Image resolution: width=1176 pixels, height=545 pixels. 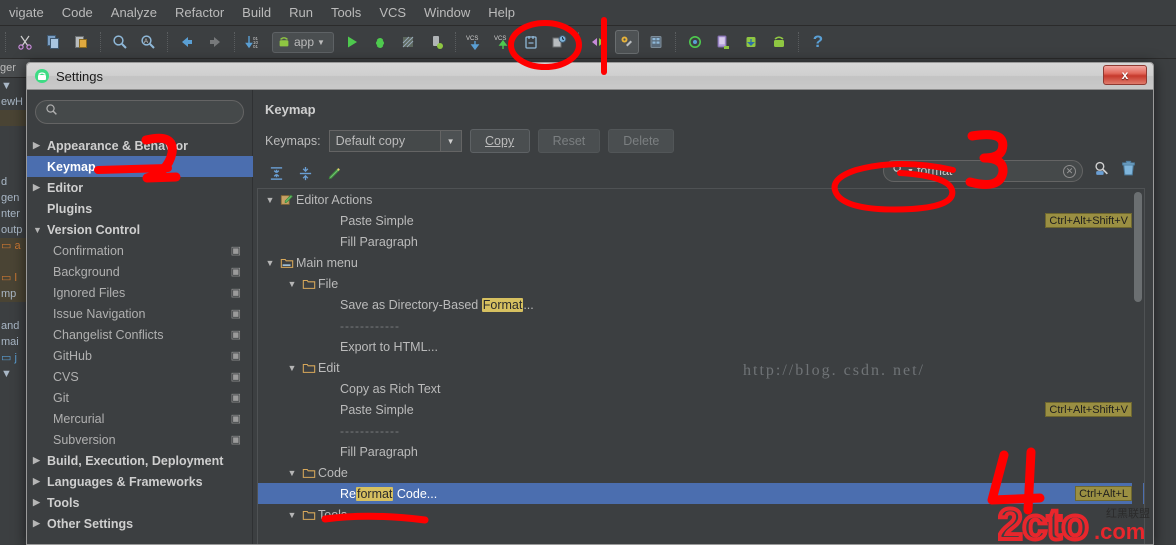 What do you see at coordinates (408, 42) in the screenshot?
I see `coverage-icon` at bounding box center [408, 42].